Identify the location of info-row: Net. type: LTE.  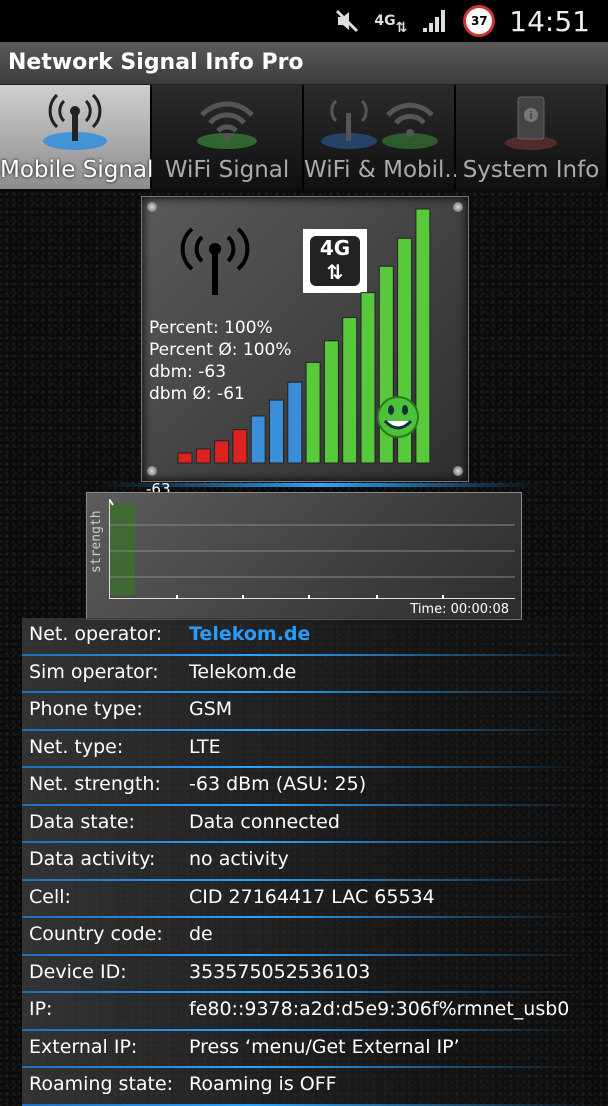
(307, 749).